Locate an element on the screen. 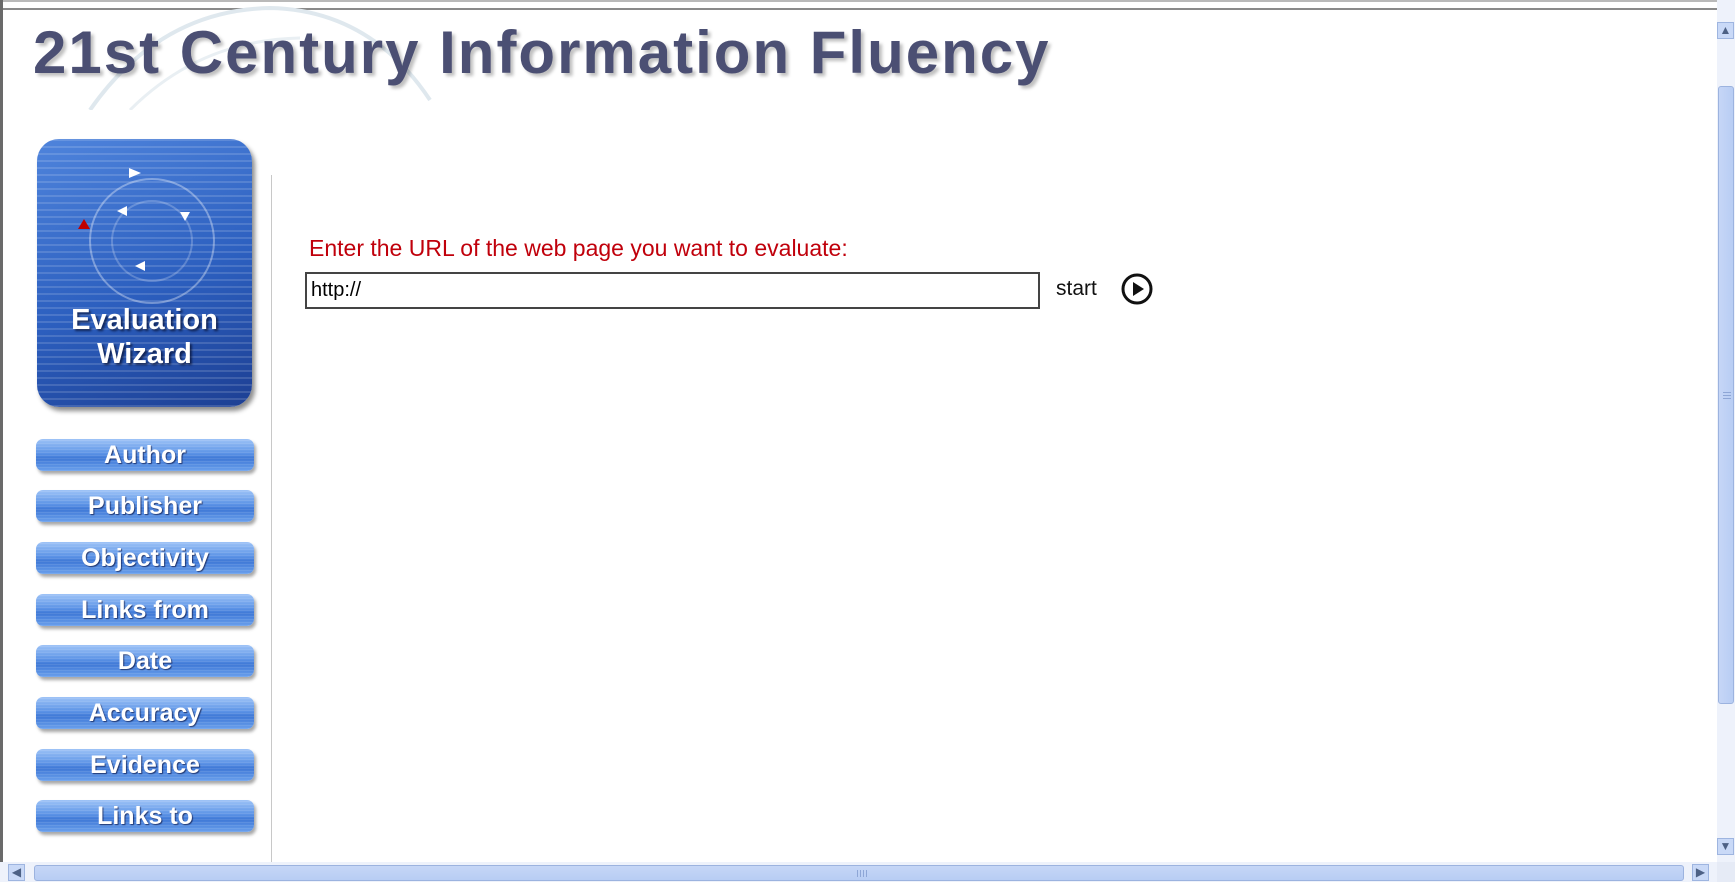  nav-button-label: Links from is located at coordinates (145, 610).